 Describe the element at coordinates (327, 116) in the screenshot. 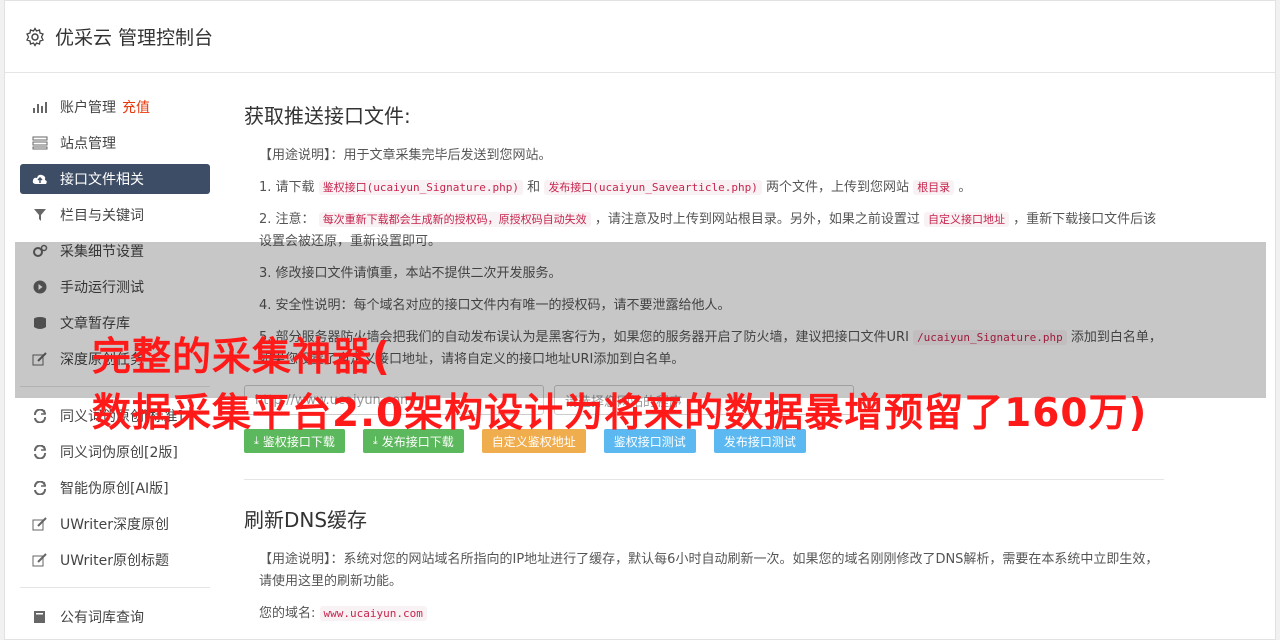

I see `section-title-interface-files: 获取推送接口文件:` at that location.